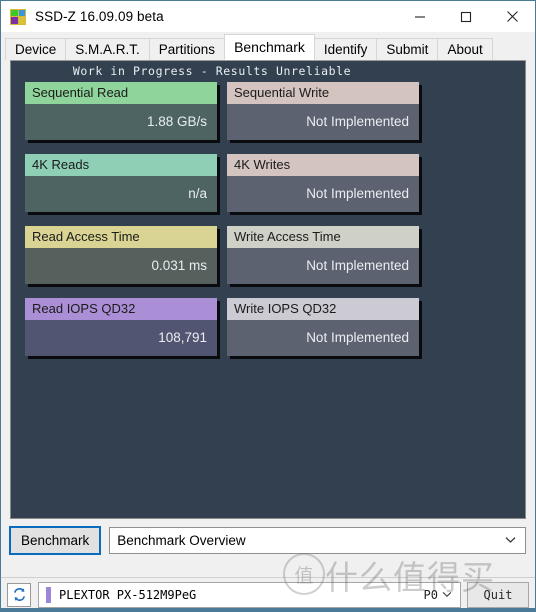  Describe the element at coordinates (121, 93) in the screenshot. I see `card-title: Sequential Read` at that location.